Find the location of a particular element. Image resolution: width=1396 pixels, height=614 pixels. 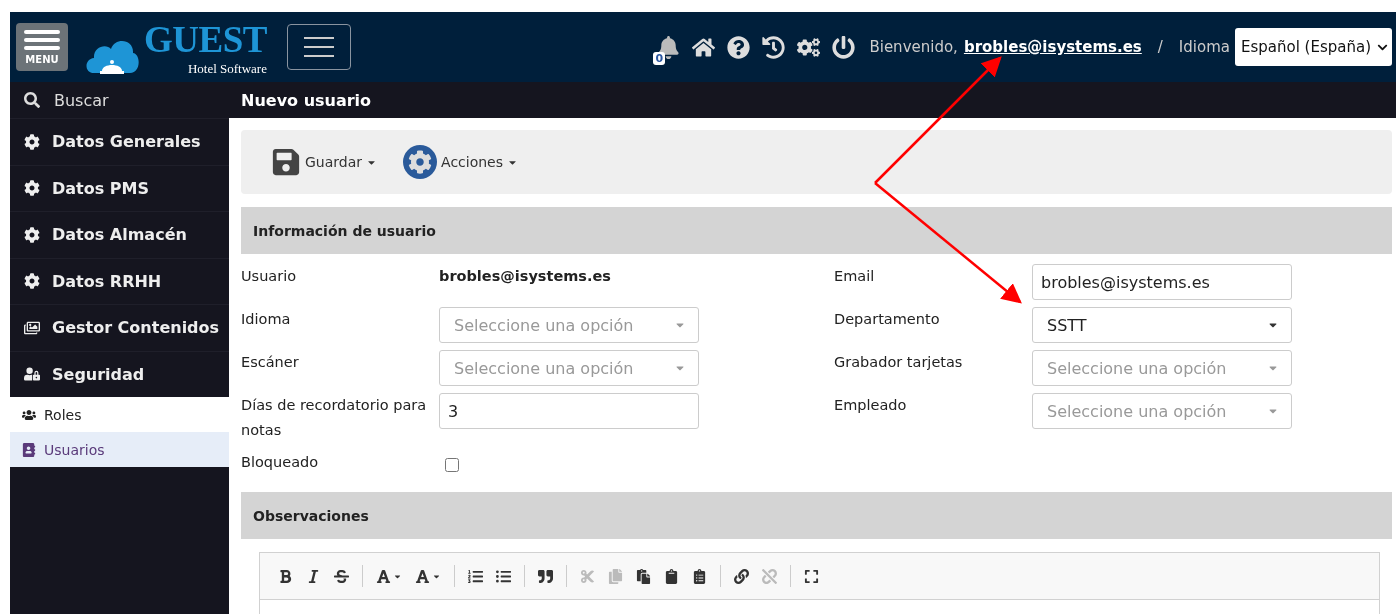

user-value: brobles@isystems.es is located at coordinates (525, 276).